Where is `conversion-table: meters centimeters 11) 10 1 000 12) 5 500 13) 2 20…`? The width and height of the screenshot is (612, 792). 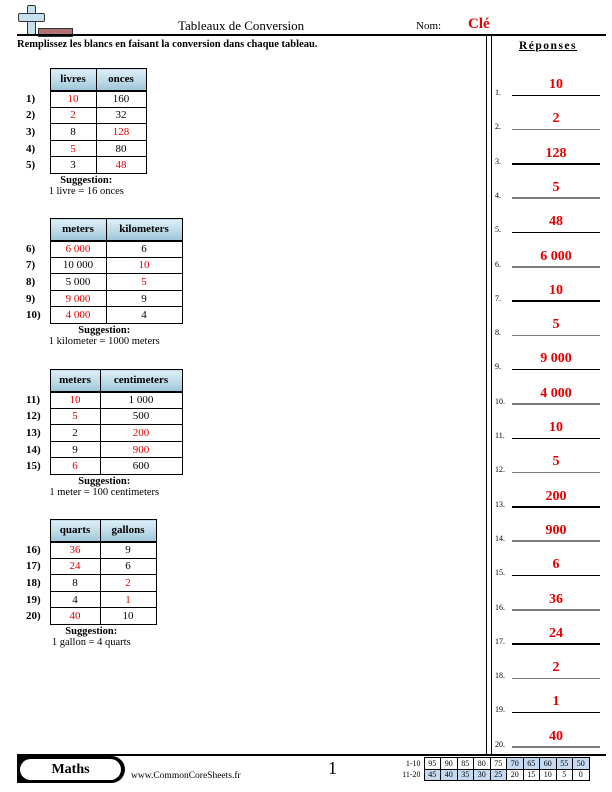
conversion-table: meters centimeters 11) 10 1 000 12) 5 500 13) 2 20… is located at coordinates (104, 422).